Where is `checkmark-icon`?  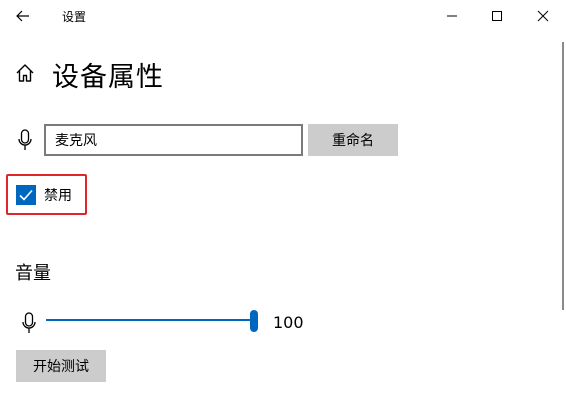
checkmark-icon is located at coordinates (26, 195).